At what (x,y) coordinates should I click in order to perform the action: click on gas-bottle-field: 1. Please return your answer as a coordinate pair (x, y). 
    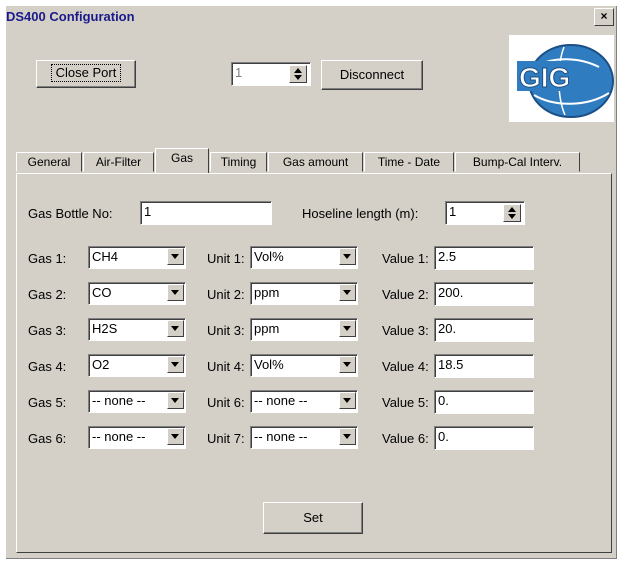
    Looking at the image, I should click on (206, 213).